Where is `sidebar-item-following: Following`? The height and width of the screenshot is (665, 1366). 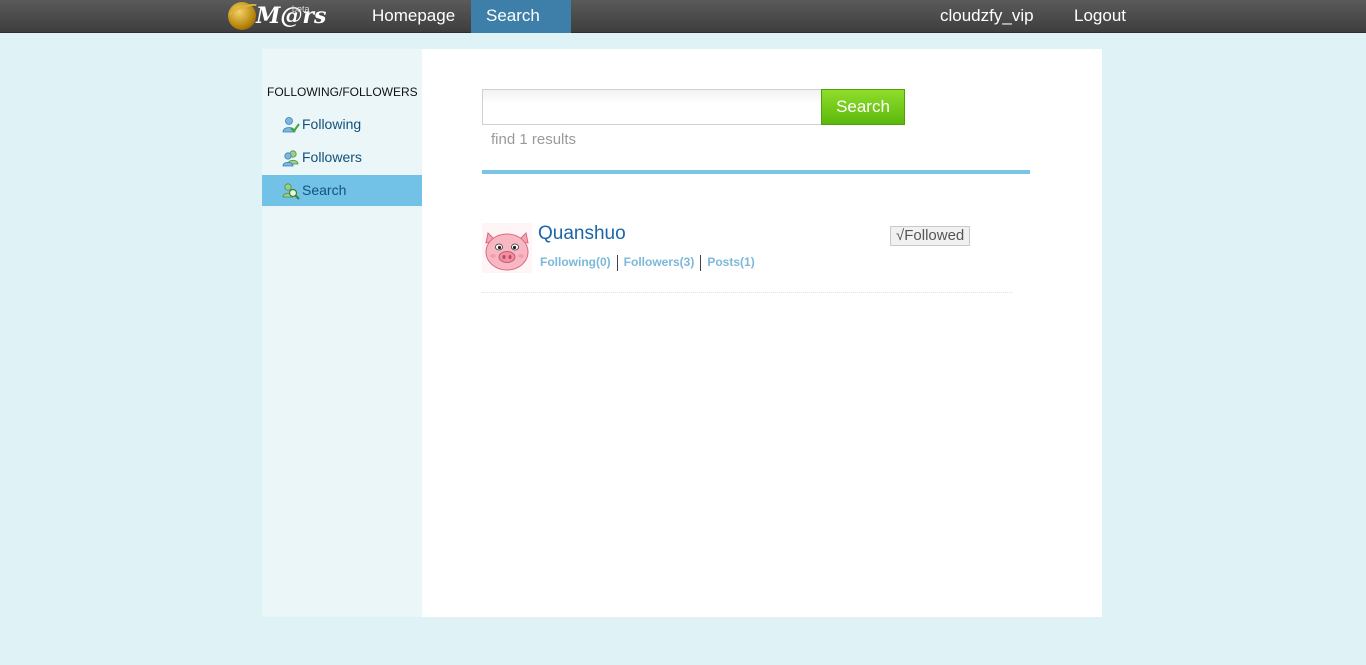 sidebar-item-following: Following is located at coordinates (342, 124).